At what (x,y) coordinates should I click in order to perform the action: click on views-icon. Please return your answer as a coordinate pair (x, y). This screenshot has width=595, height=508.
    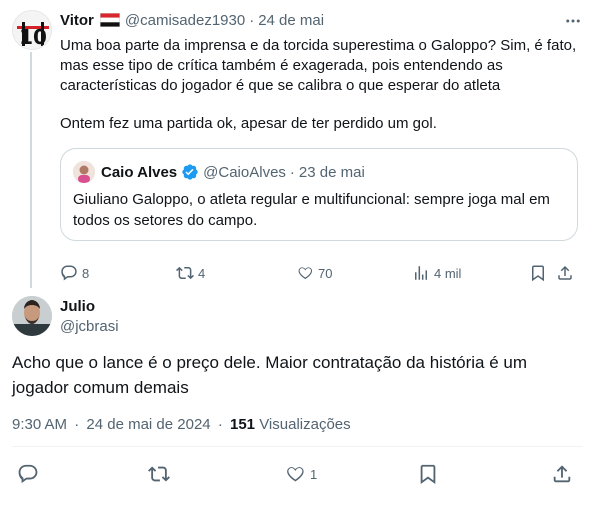
    Looking at the image, I should click on (421, 273).